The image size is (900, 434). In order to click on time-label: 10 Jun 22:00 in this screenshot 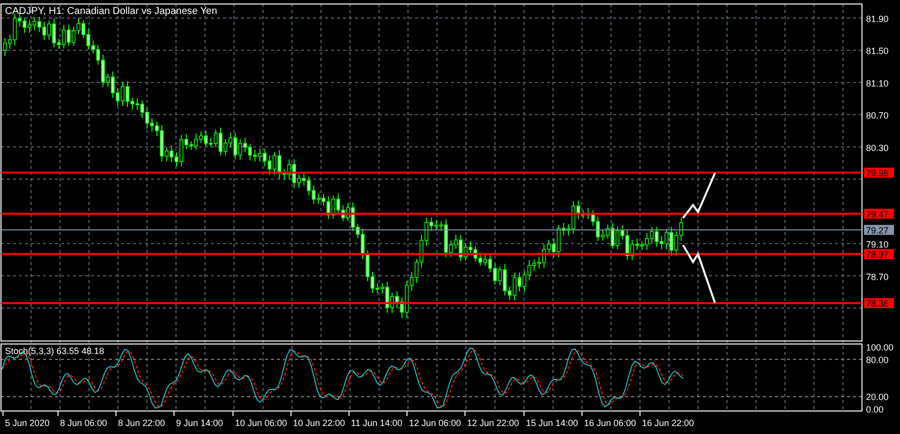, I will do `click(319, 423)`.